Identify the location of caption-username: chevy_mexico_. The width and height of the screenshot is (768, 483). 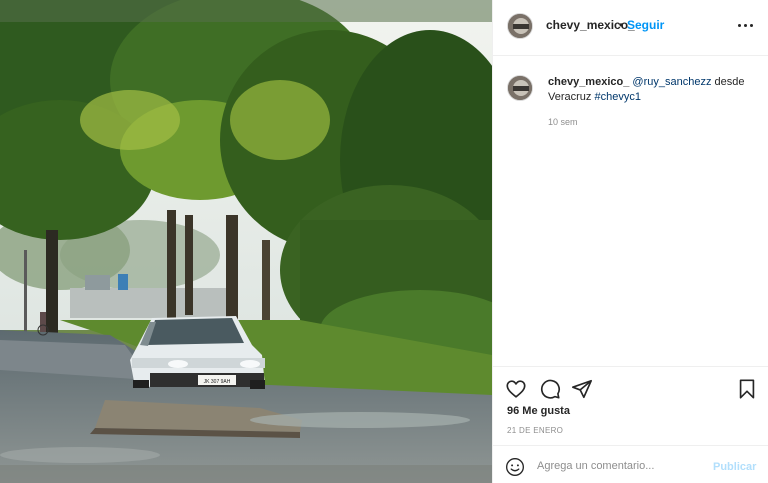
(588, 82).